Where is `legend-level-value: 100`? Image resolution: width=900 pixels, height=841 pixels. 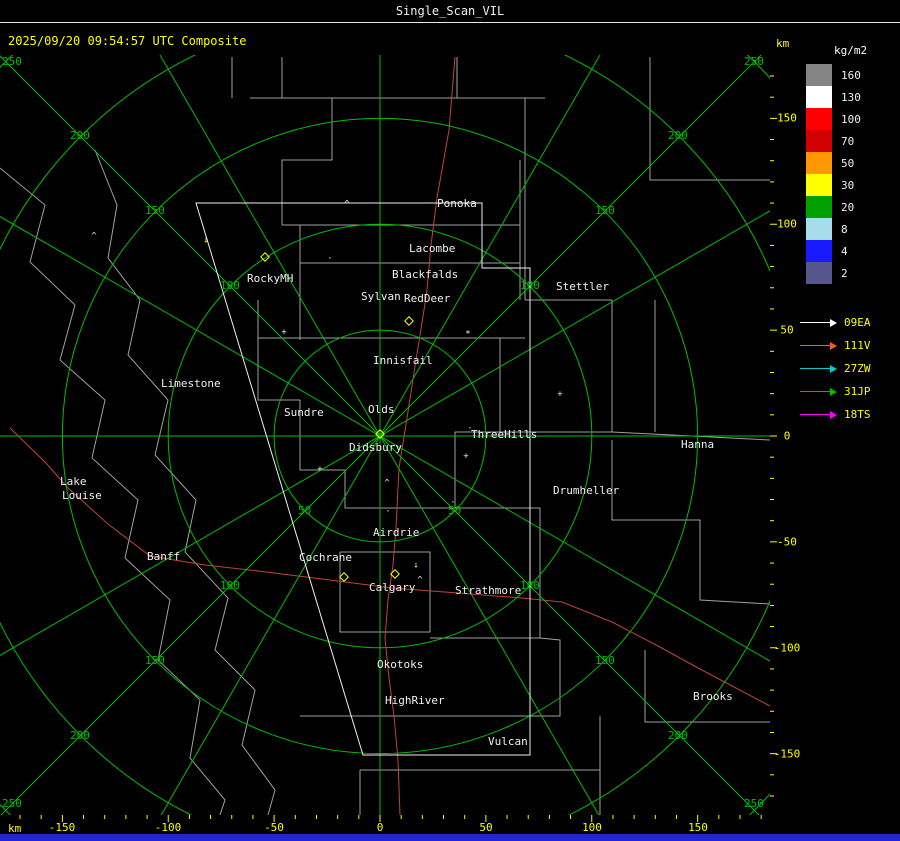
legend-level-value: 100 is located at coordinates (851, 119).